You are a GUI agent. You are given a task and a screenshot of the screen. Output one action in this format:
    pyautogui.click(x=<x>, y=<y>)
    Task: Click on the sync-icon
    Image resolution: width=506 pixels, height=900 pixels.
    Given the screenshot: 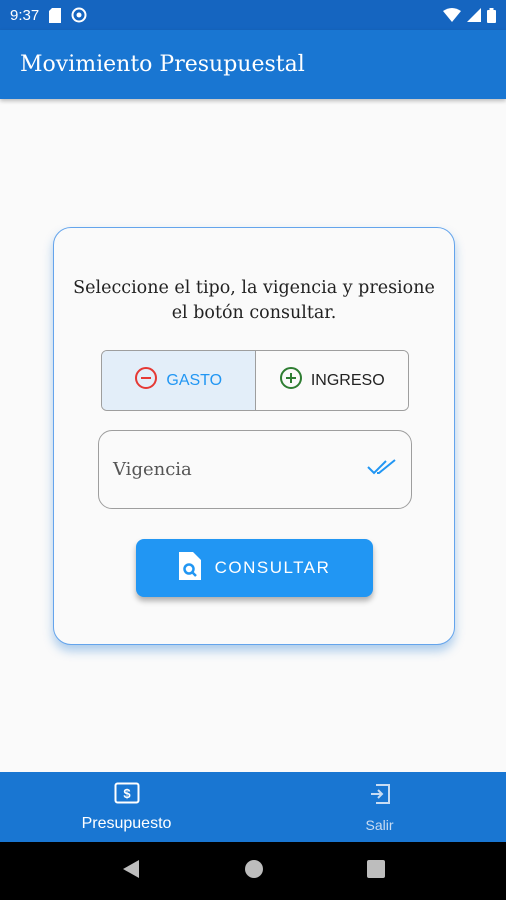 What is the action you would take?
    pyautogui.click(x=79, y=15)
    